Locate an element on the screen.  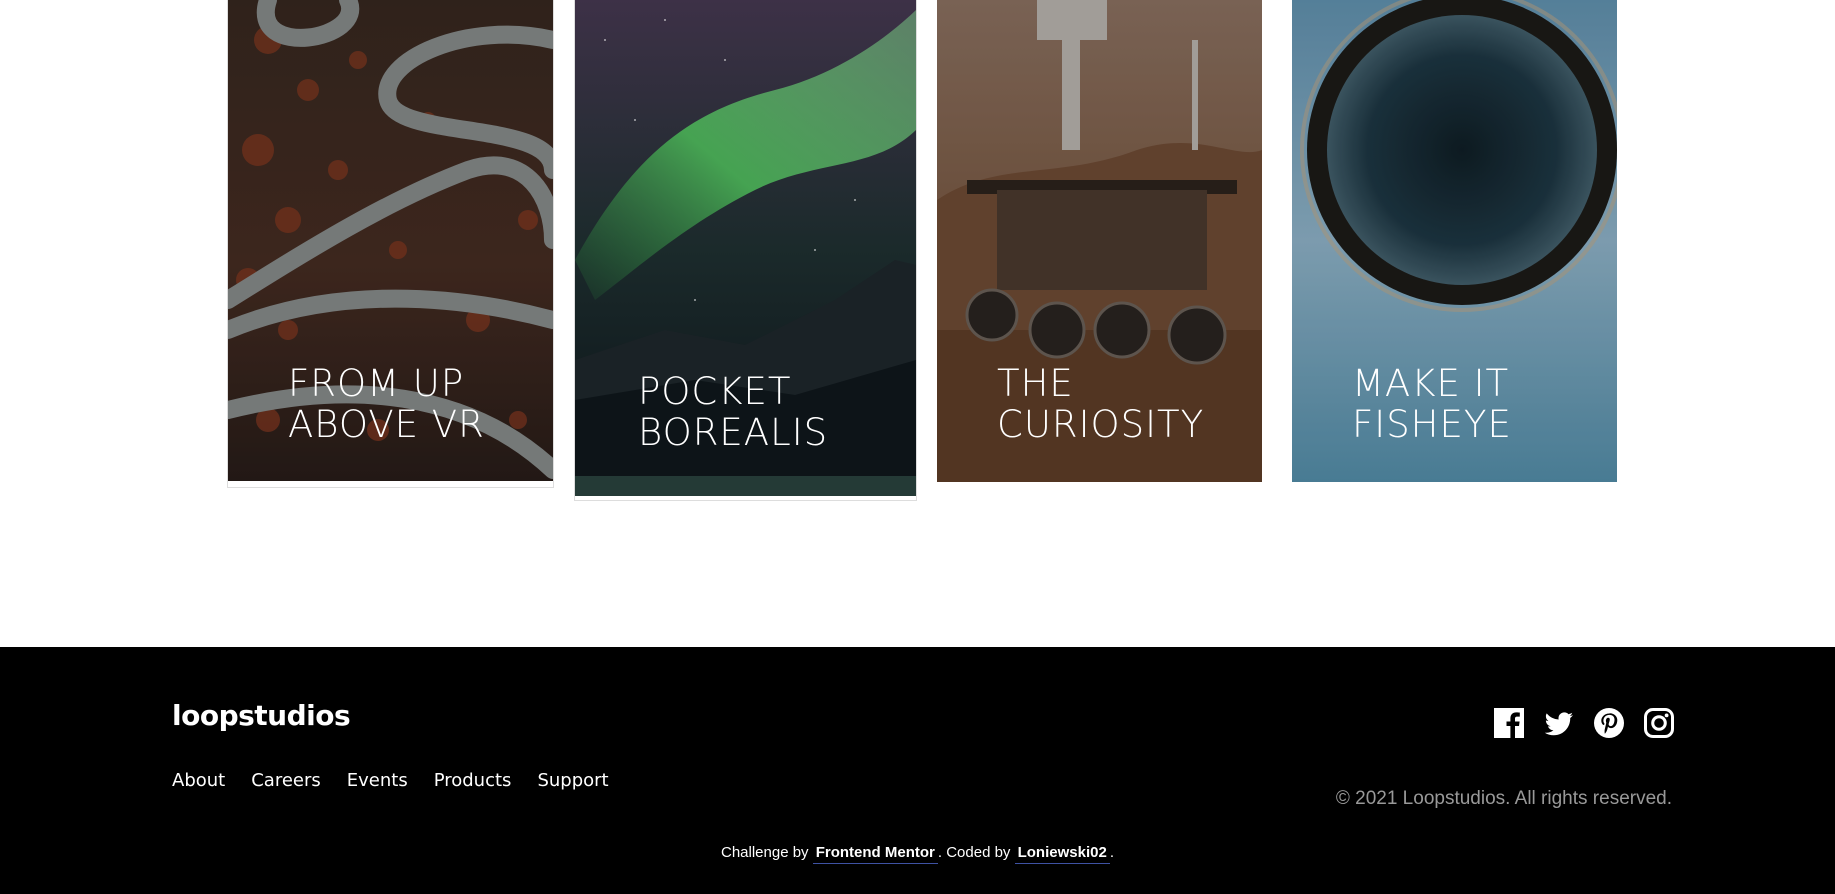
pinterest-icon is located at coordinates (1609, 723).